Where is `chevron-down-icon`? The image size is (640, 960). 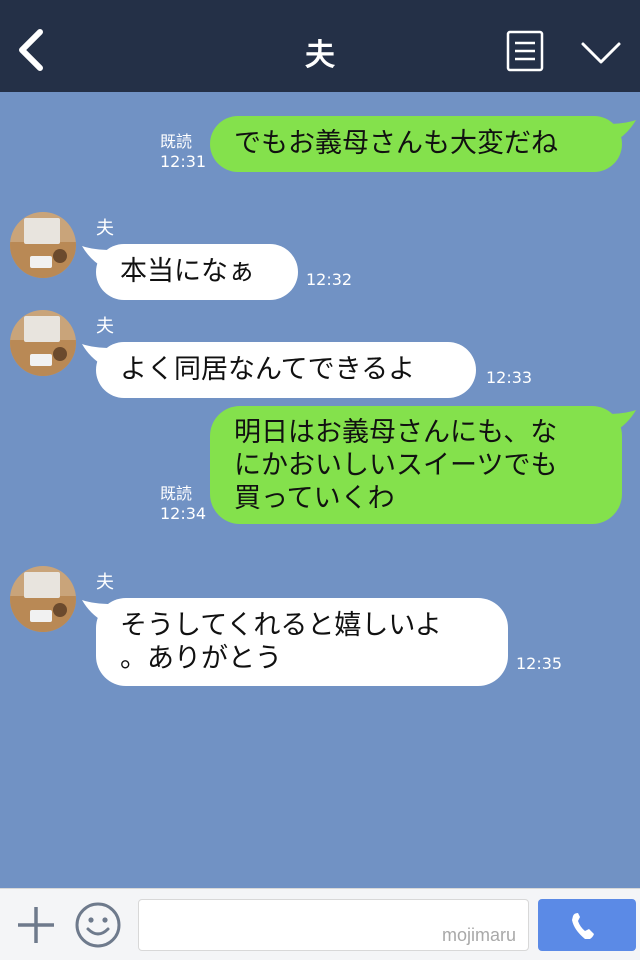 chevron-down-icon is located at coordinates (601, 53).